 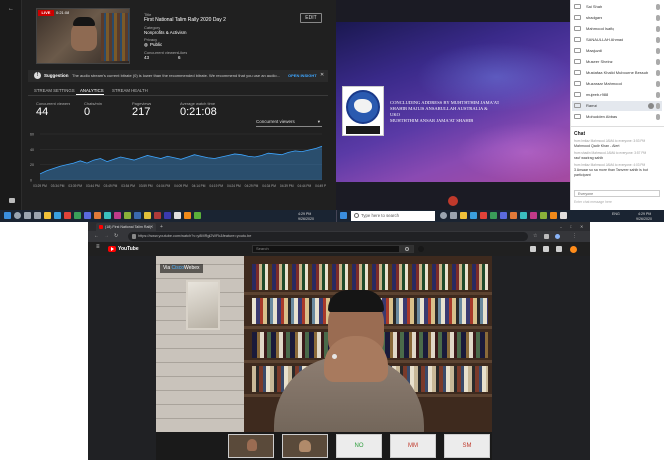 What do you see at coordinates (581, 227) in the screenshot?
I see `close-window-icon: ✕` at bounding box center [581, 227].